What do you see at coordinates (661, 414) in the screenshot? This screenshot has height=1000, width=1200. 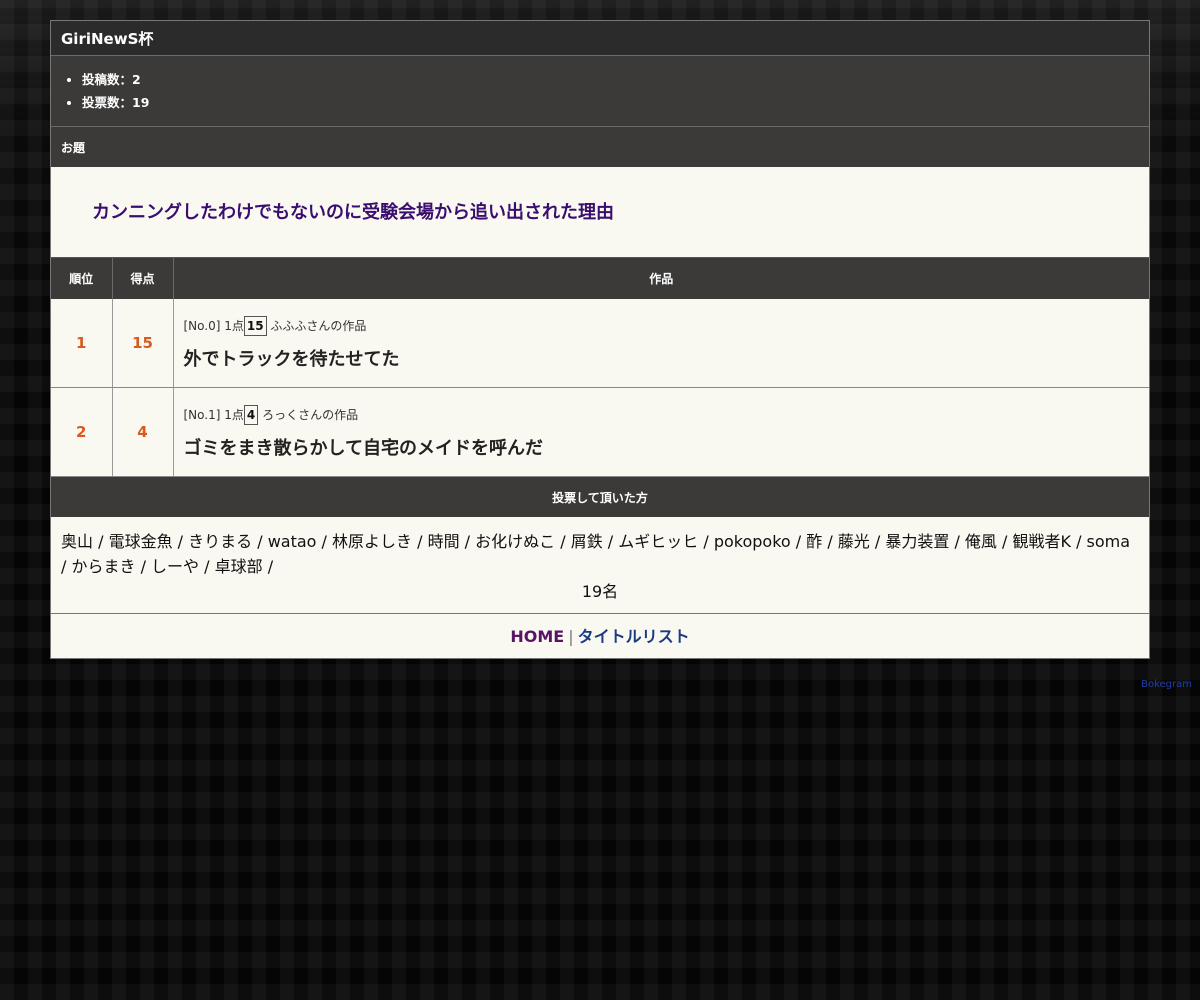 I see `entry-meta: [No.1] 1点 4 ろっくさんの作品` at bounding box center [661, 414].